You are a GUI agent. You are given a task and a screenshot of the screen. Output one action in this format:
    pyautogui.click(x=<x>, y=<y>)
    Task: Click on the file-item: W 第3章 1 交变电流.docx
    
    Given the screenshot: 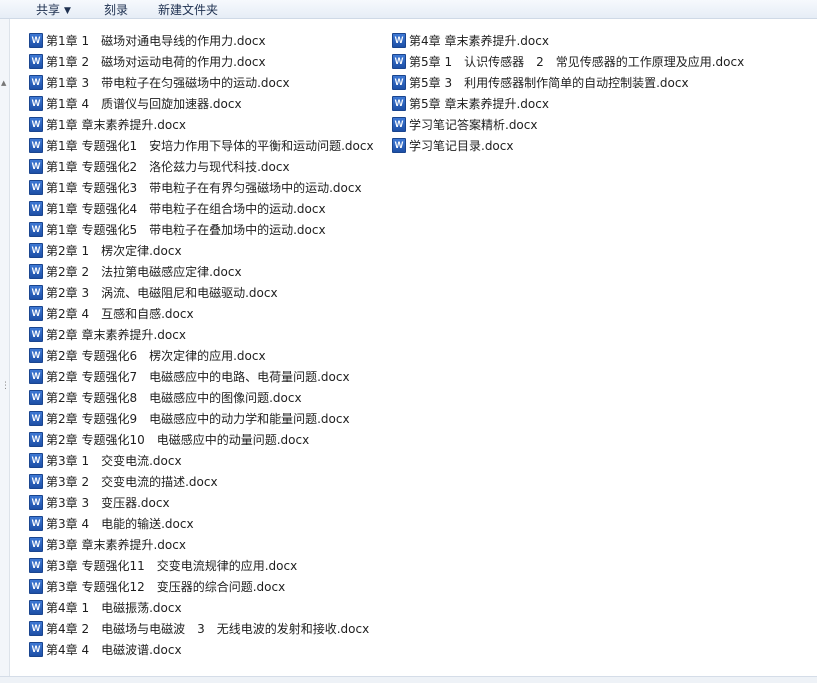 What is the action you would take?
    pyautogui.click(x=105, y=460)
    